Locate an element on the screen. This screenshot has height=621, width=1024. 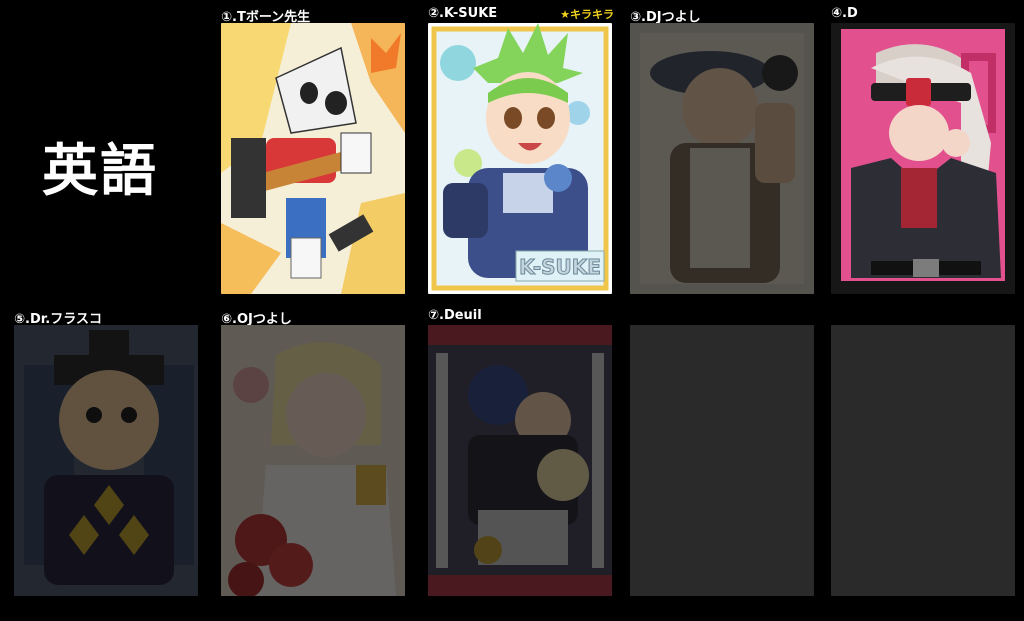
card-art-oj-tsuyoshi is located at coordinates (313, 460).